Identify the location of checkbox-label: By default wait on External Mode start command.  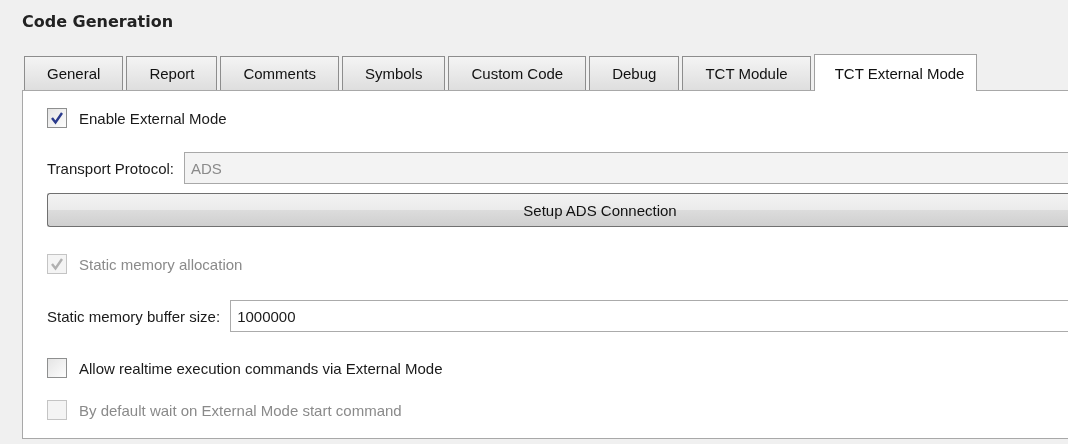
(240, 410).